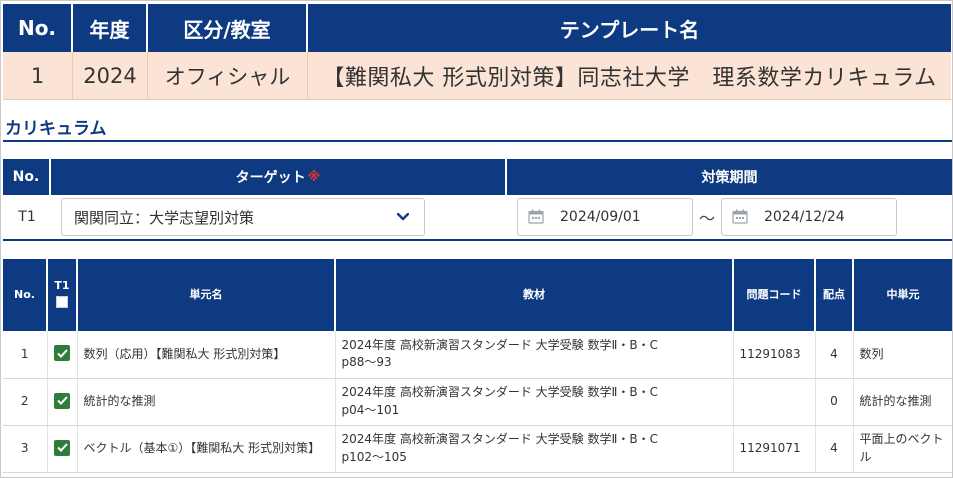 This screenshot has height=478, width=953. I want to click on curriculum-header-target: ターゲット ※, so click(279, 177).